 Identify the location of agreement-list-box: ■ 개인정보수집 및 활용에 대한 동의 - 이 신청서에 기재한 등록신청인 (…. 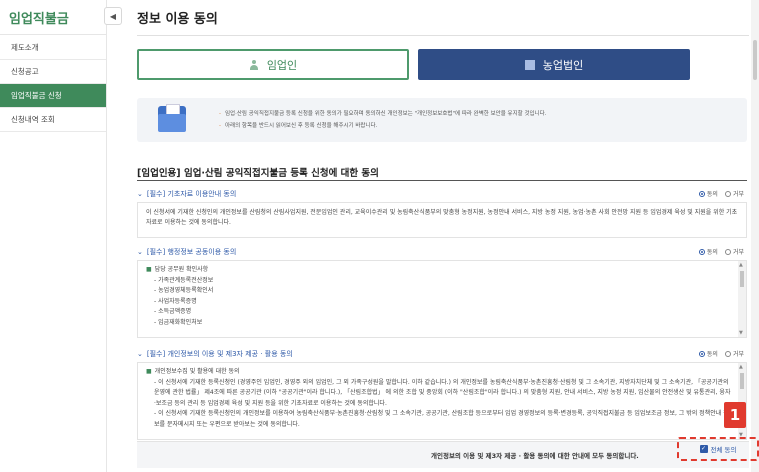
(442, 401).